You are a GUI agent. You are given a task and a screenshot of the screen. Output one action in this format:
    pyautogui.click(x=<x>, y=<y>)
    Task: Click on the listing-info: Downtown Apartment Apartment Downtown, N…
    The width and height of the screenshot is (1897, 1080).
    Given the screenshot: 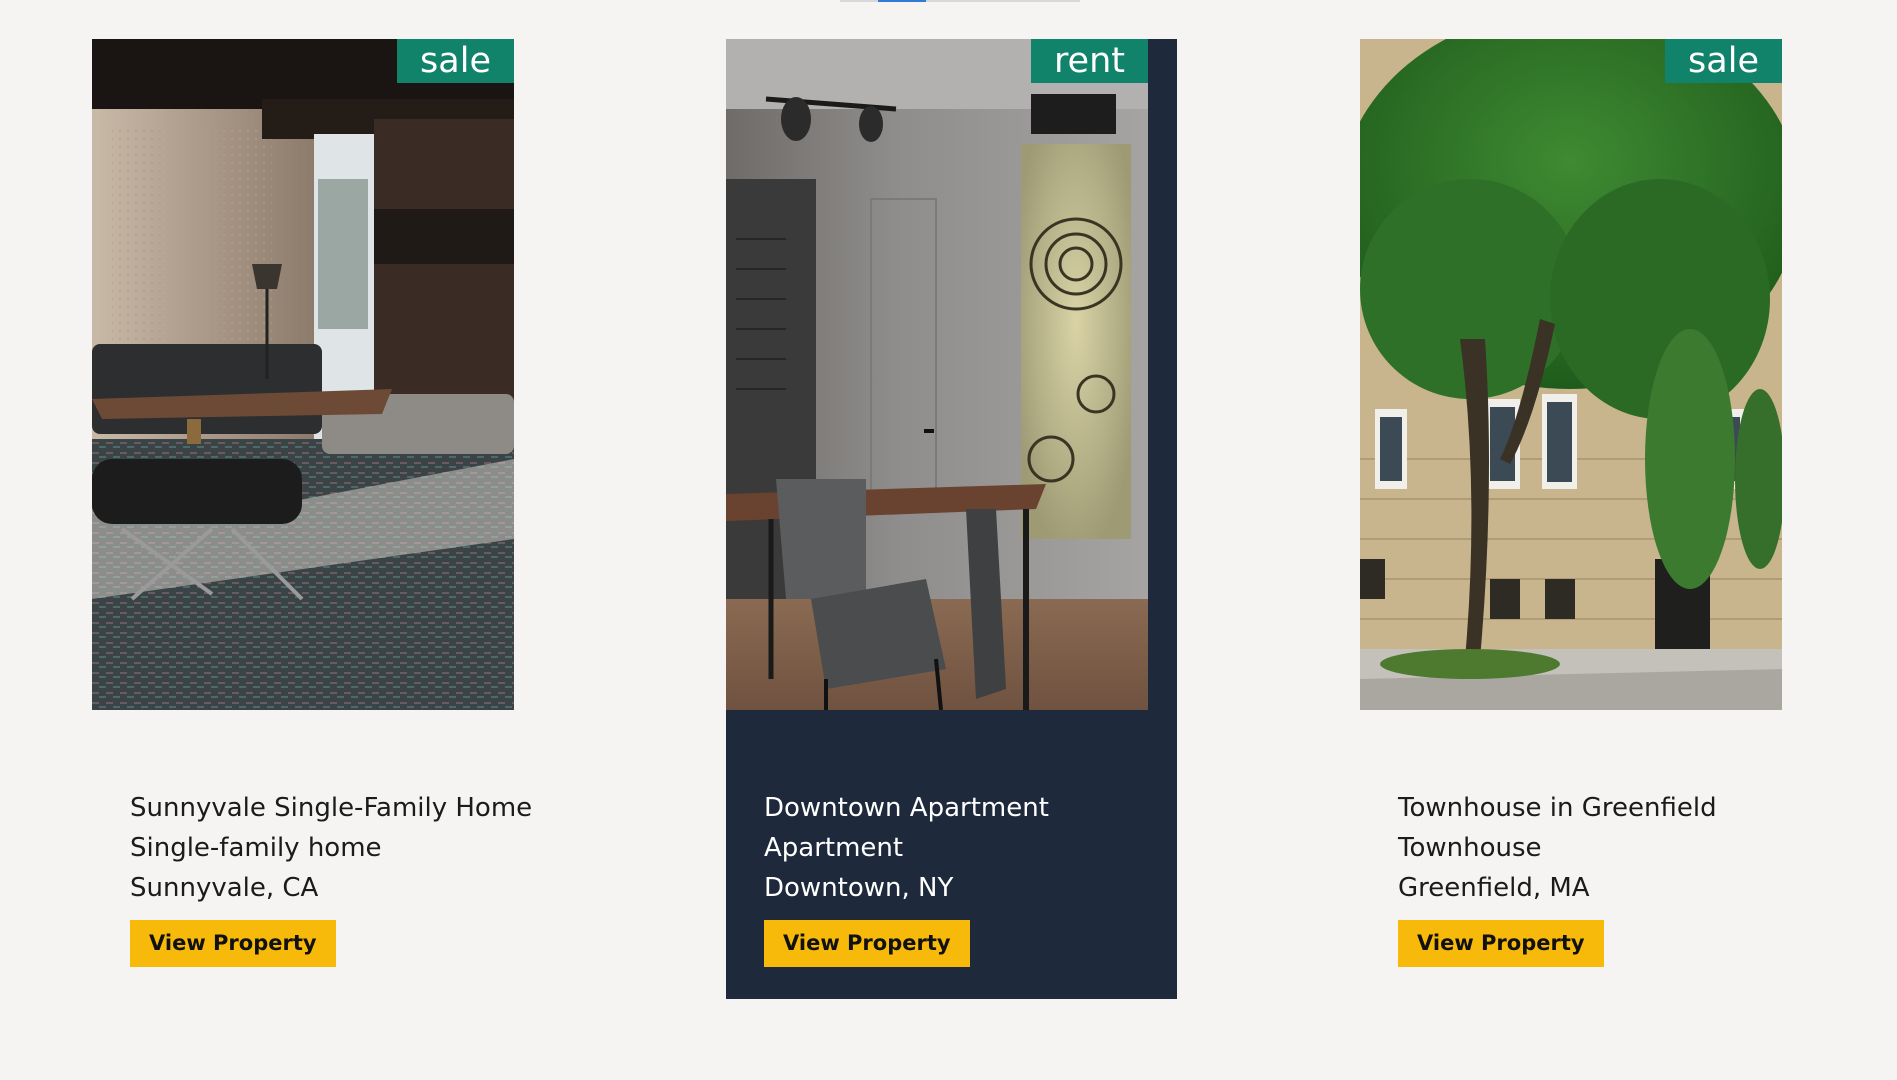 What is the action you would take?
    pyautogui.click(x=960, y=877)
    